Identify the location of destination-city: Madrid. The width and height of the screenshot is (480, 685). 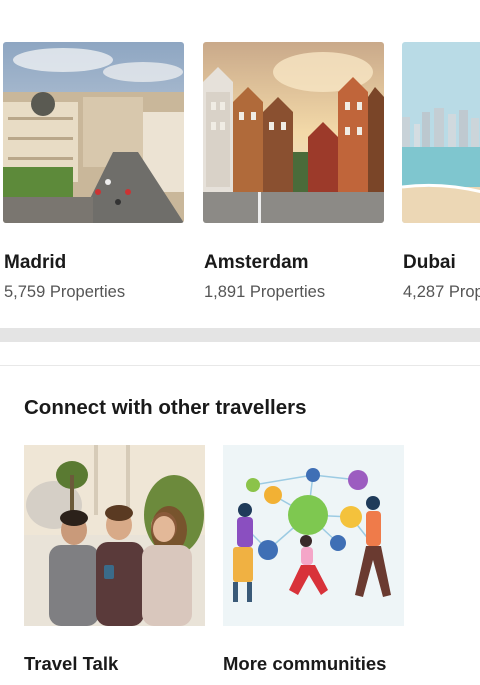
(35, 262).